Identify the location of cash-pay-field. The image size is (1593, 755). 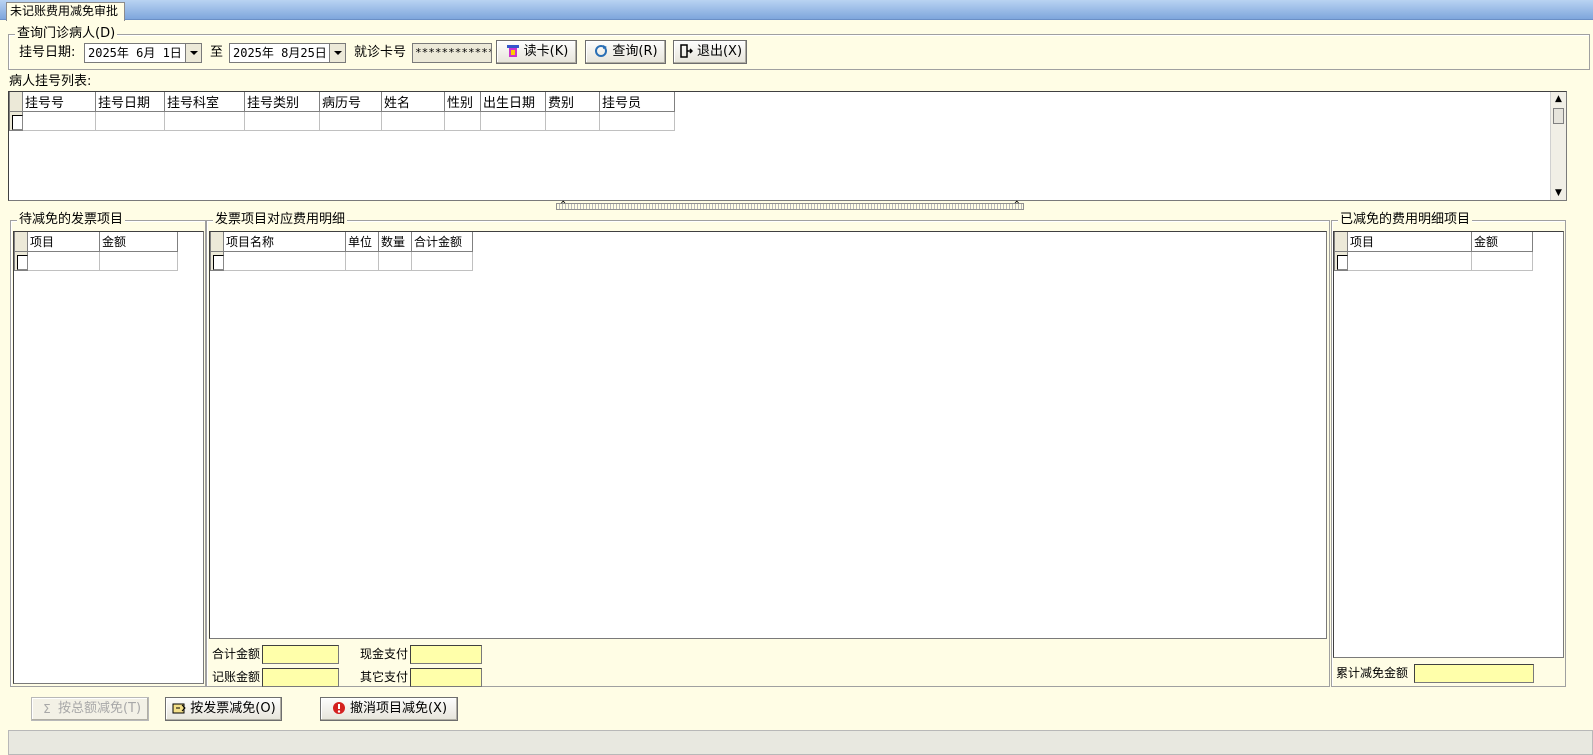
(446, 654).